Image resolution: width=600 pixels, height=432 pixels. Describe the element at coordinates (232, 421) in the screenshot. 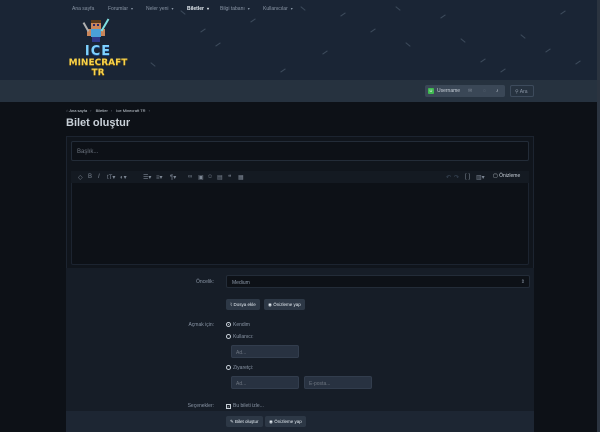

I see `pencil-icon: ✎` at that location.